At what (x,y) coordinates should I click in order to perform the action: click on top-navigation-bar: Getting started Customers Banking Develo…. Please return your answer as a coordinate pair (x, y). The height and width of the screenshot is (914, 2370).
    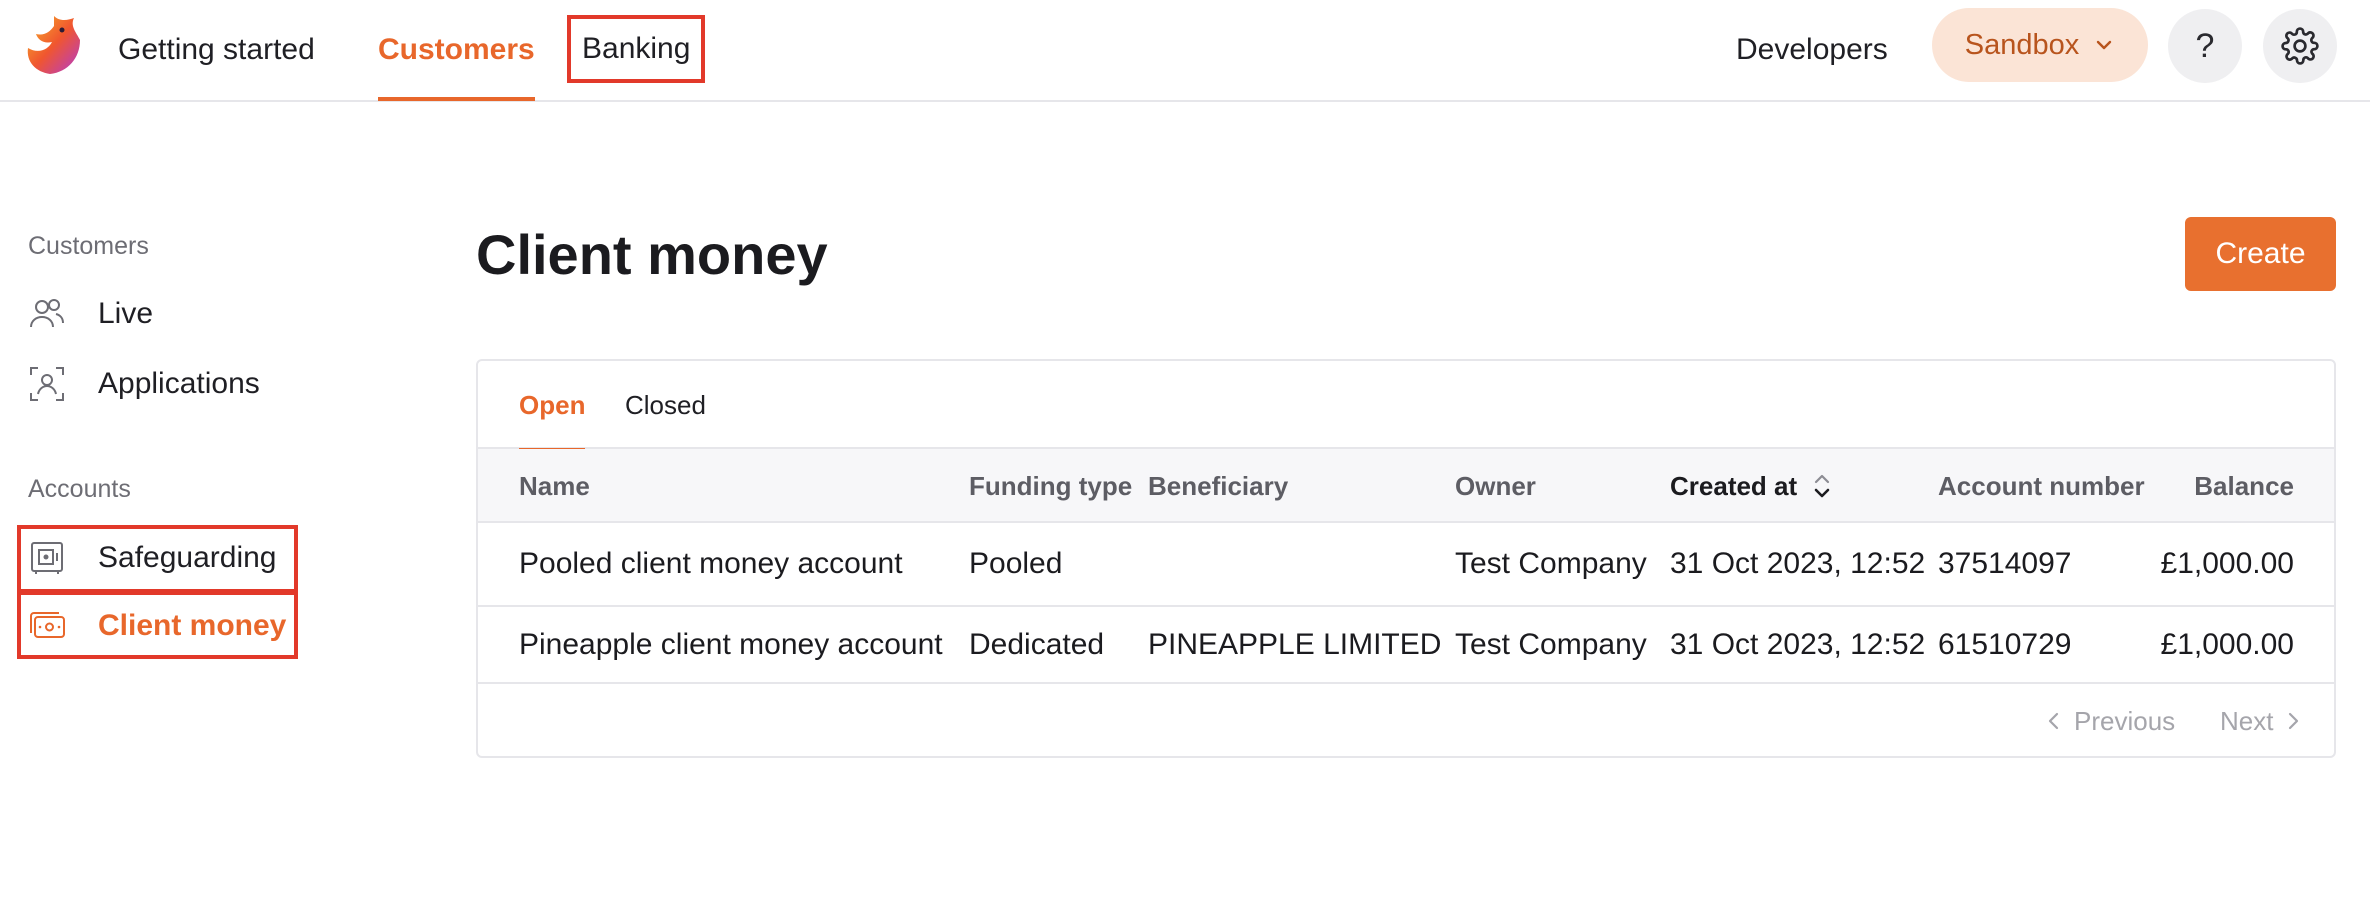
    Looking at the image, I should click on (1185, 51).